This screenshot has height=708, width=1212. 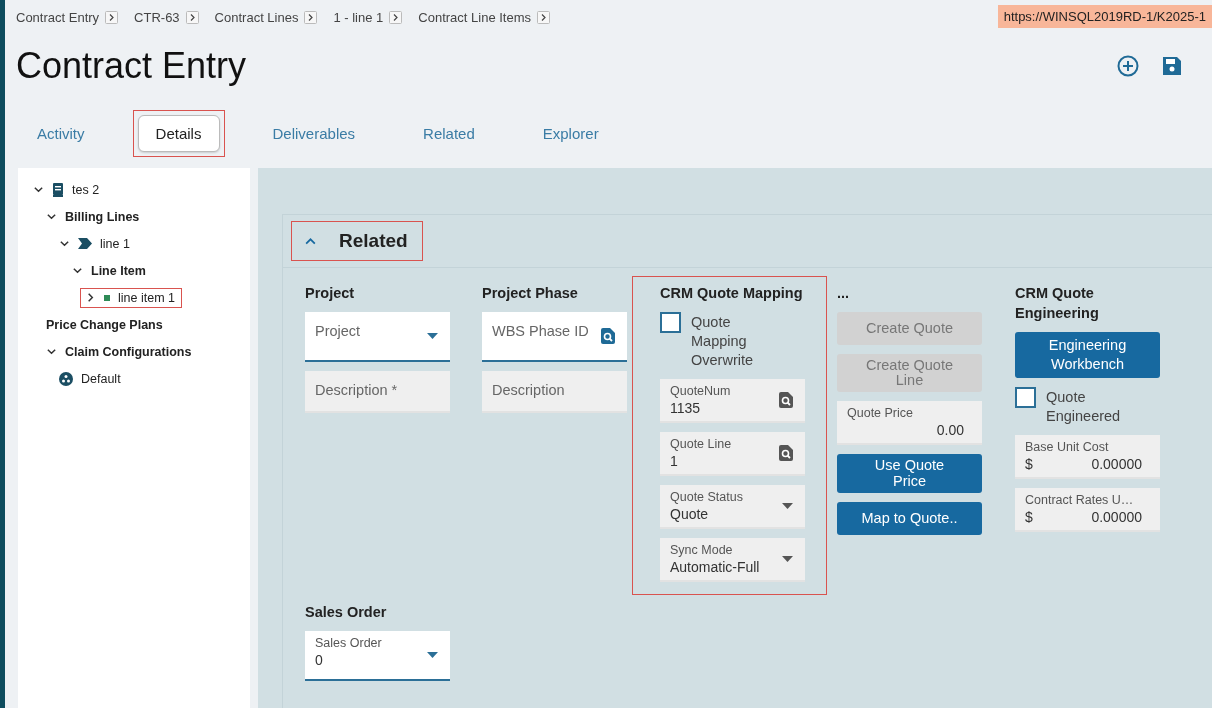 I want to click on group-heading: CRM Quote Mapping, so click(x=732, y=293).